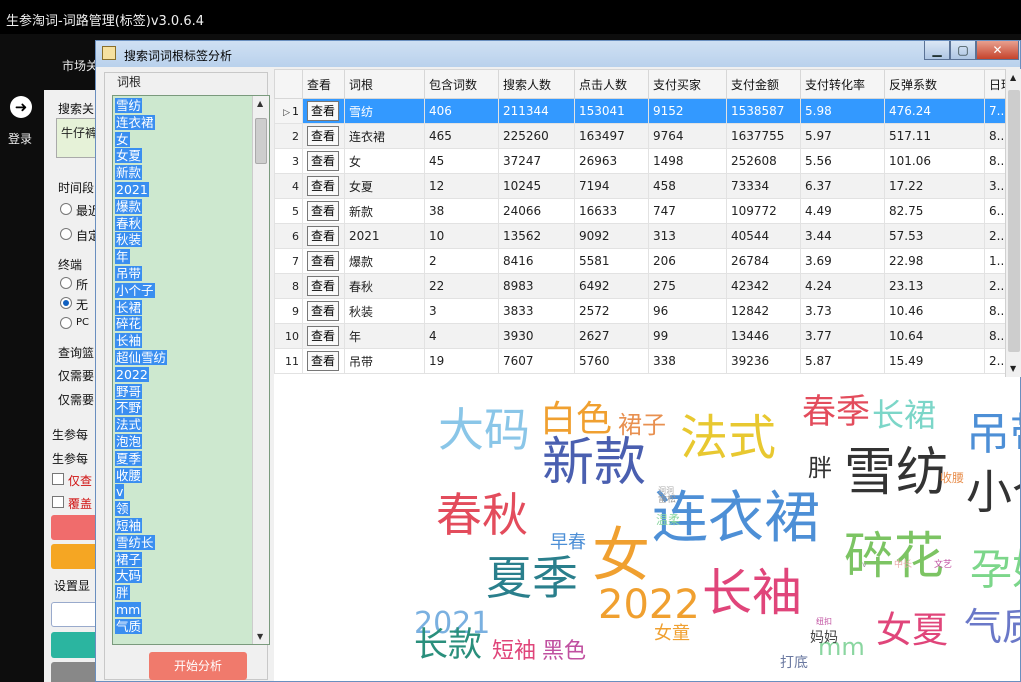 Image resolution: width=1021 pixels, height=682 pixels. Describe the element at coordinates (66, 323) in the screenshot. I see `terminal-pc-radio` at that location.